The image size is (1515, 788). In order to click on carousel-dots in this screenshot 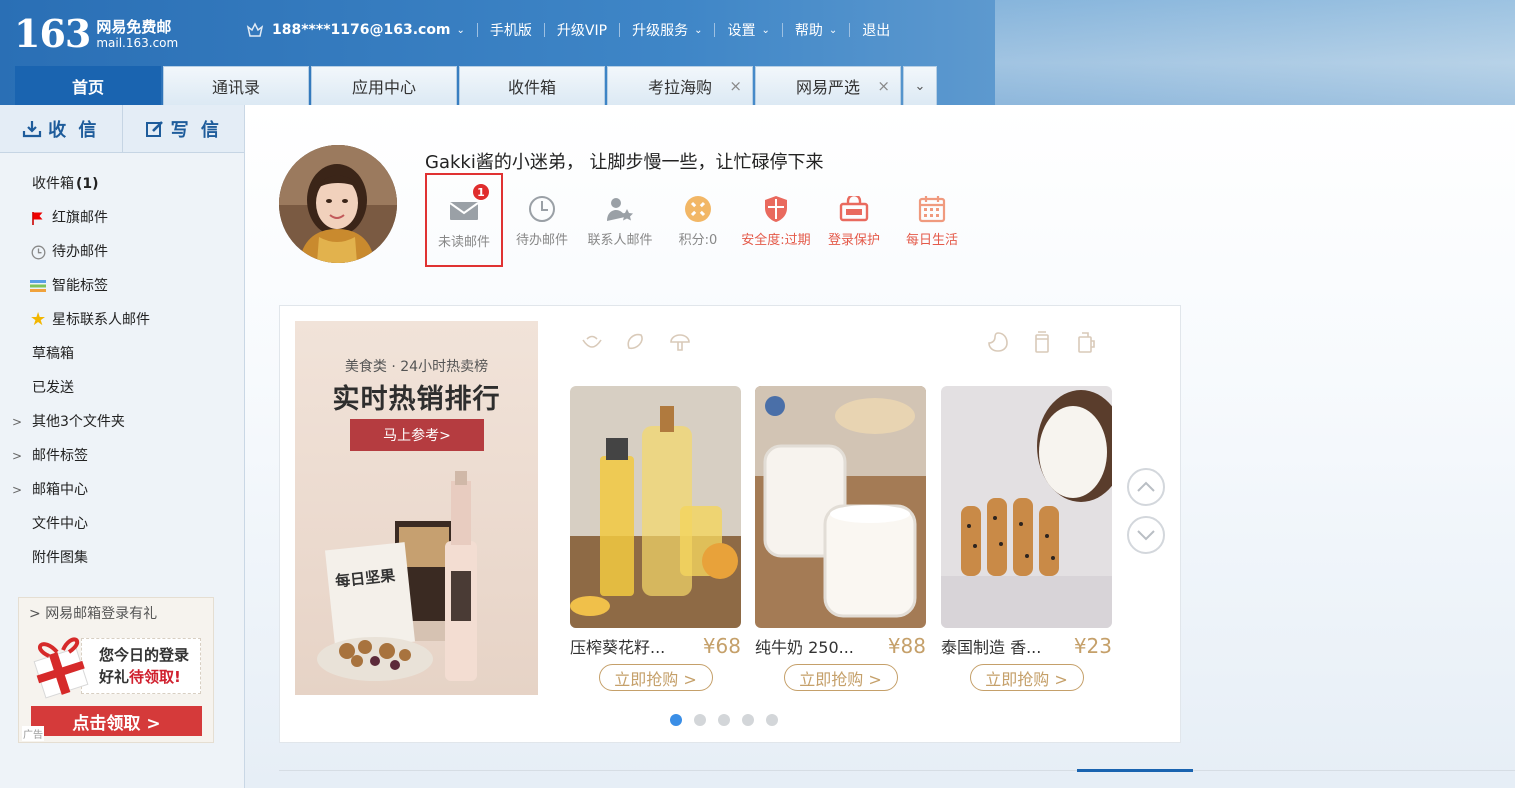, I will do `click(730, 720)`.